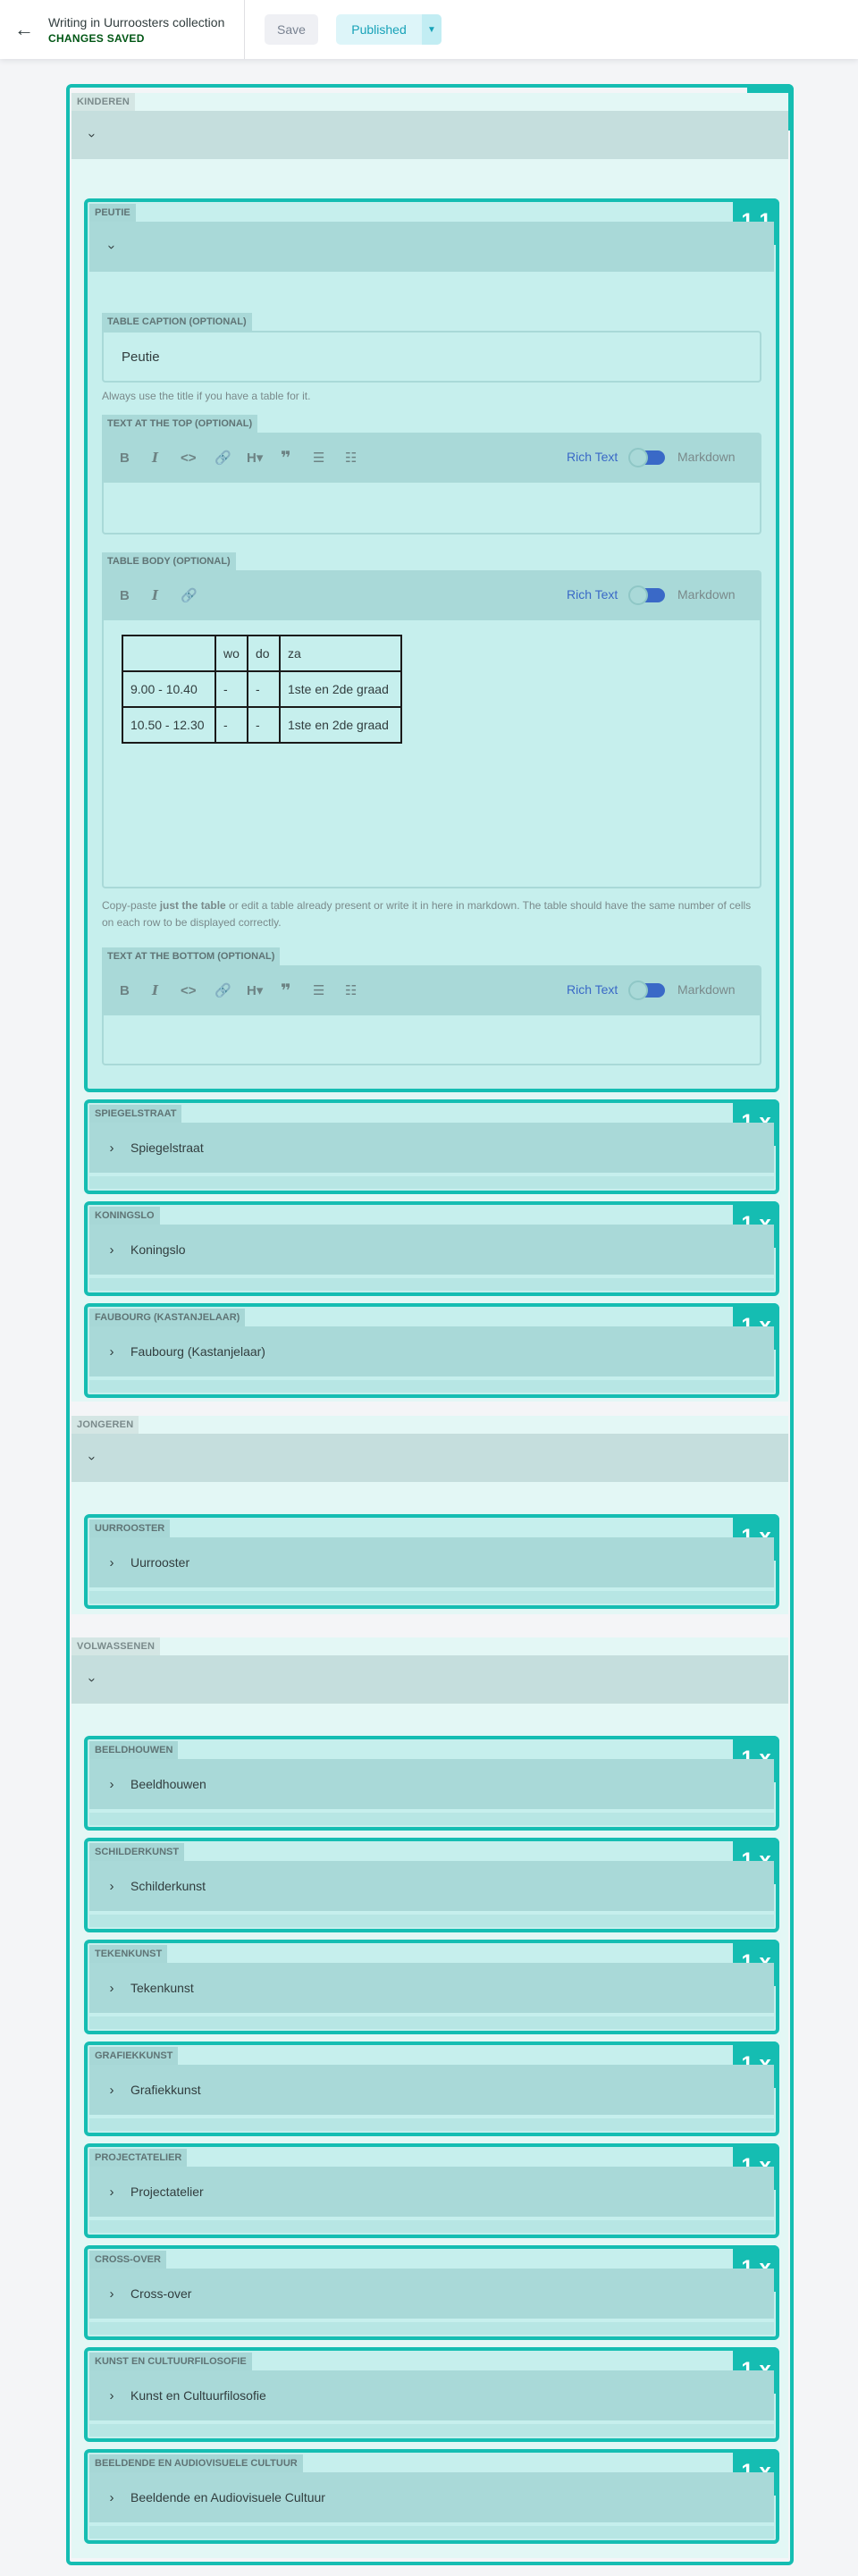 The height and width of the screenshot is (2576, 858). I want to click on item-toggle: › Spiegelstraat, so click(432, 1148).